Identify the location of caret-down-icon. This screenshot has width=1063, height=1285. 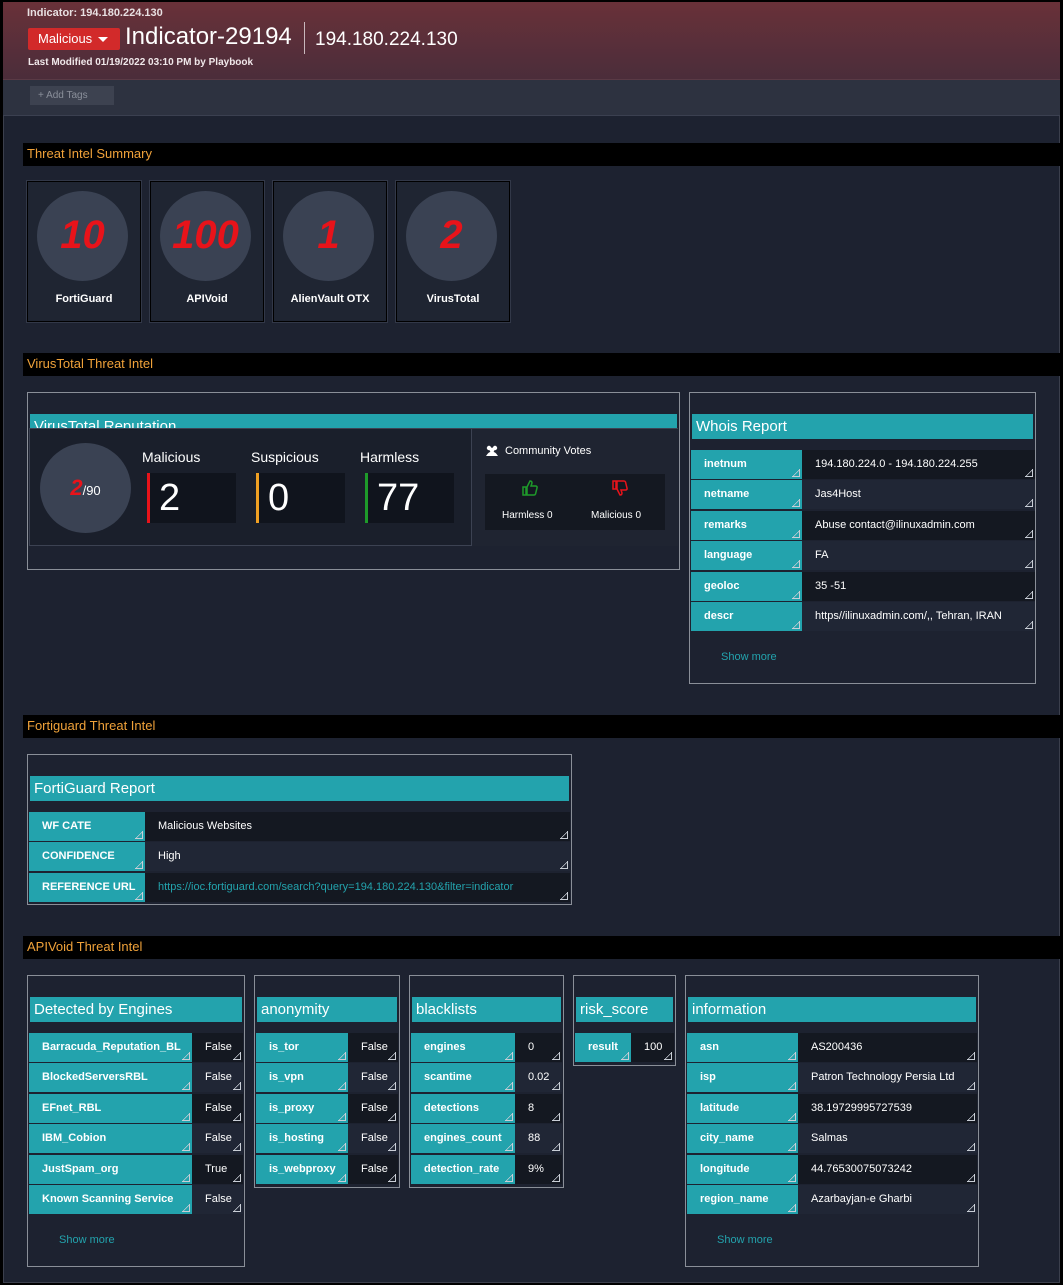
(103, 39).